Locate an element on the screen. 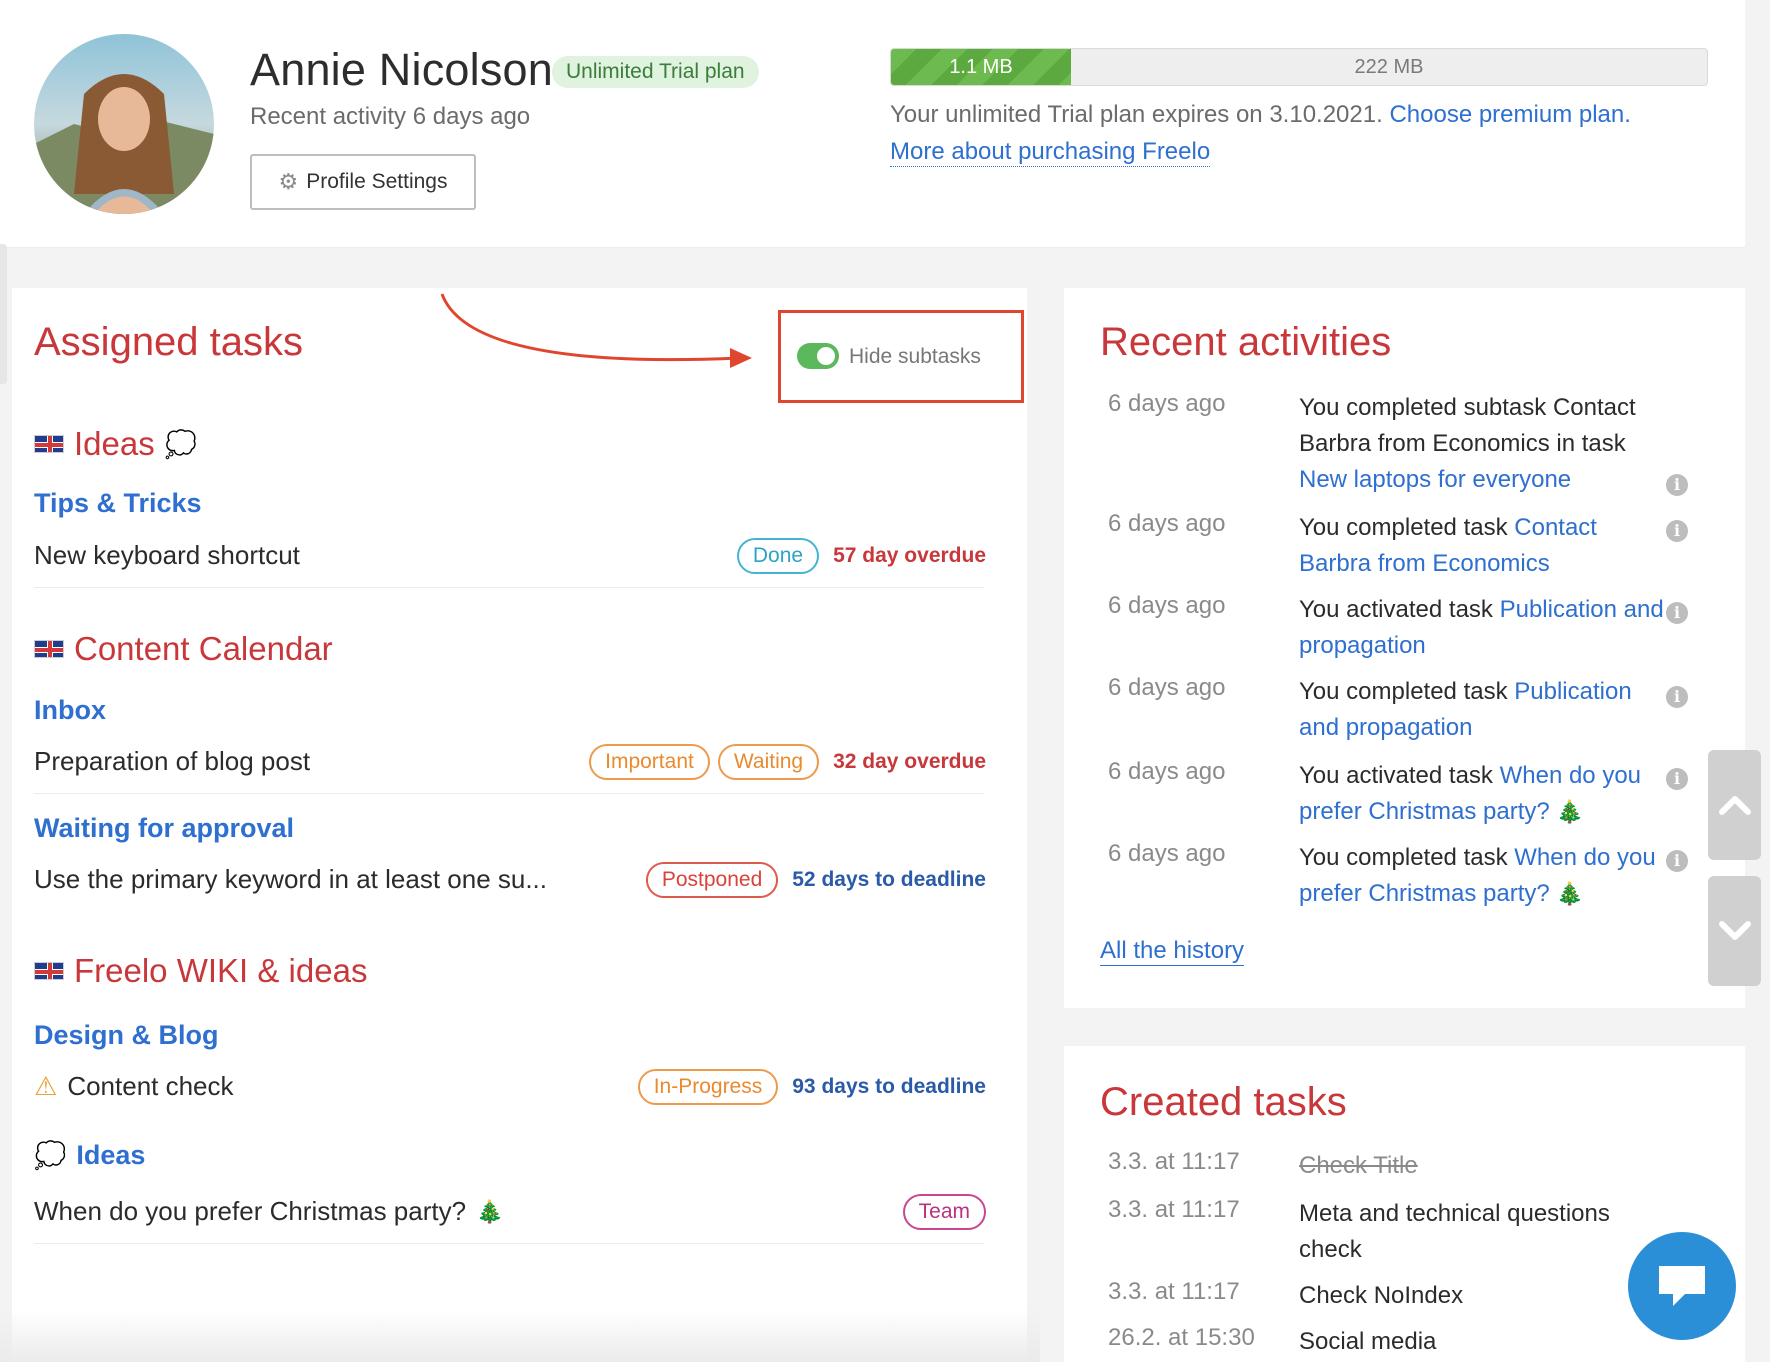 This screenshot has width=1770, height=1362. task-meta: Done 57 day overdue is located at coordinates (861, 556).